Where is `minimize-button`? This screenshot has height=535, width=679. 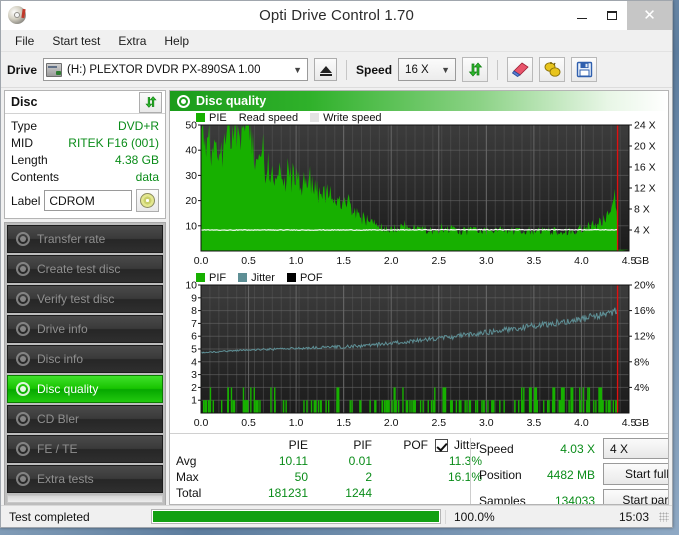 minimize-button is located at coordinates (582, 15).